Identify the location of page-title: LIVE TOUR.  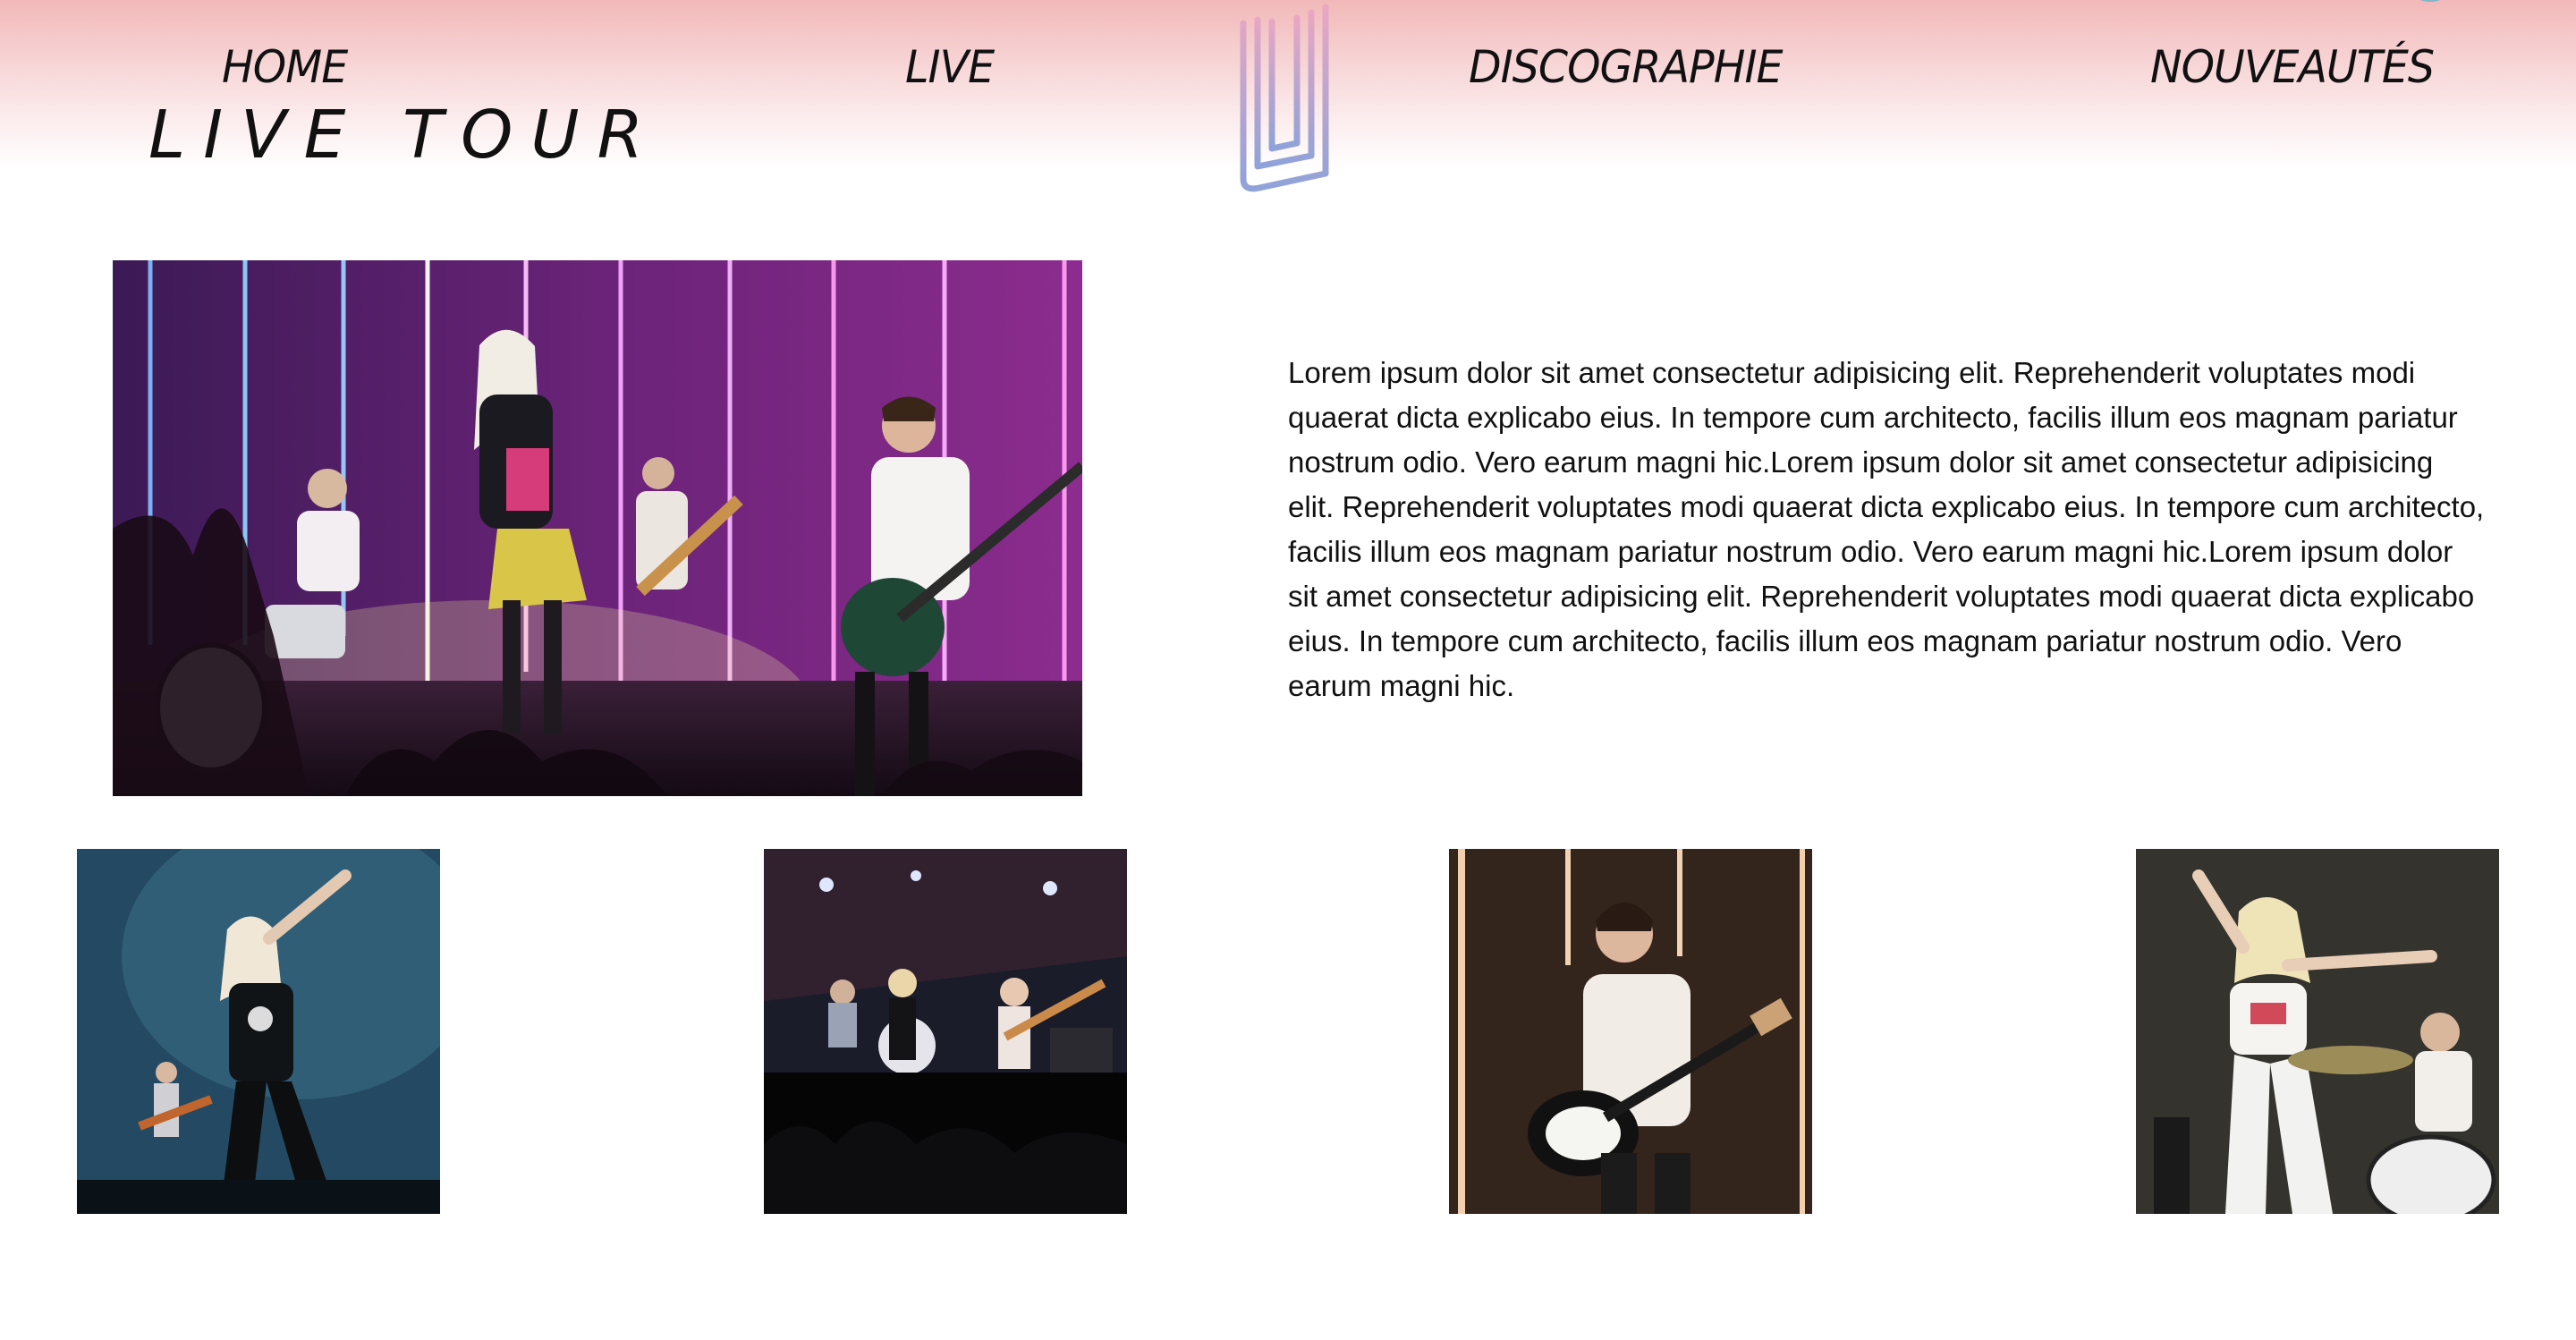
(404, 135).